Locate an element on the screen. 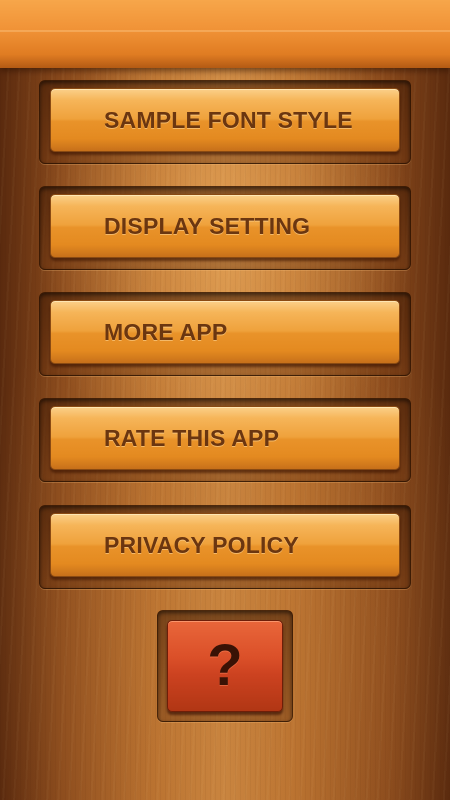 This screenshot has width=450, height=800. sample-font-style-button: SAMPLE FONT STYLE is located at coordinates (225, 120).